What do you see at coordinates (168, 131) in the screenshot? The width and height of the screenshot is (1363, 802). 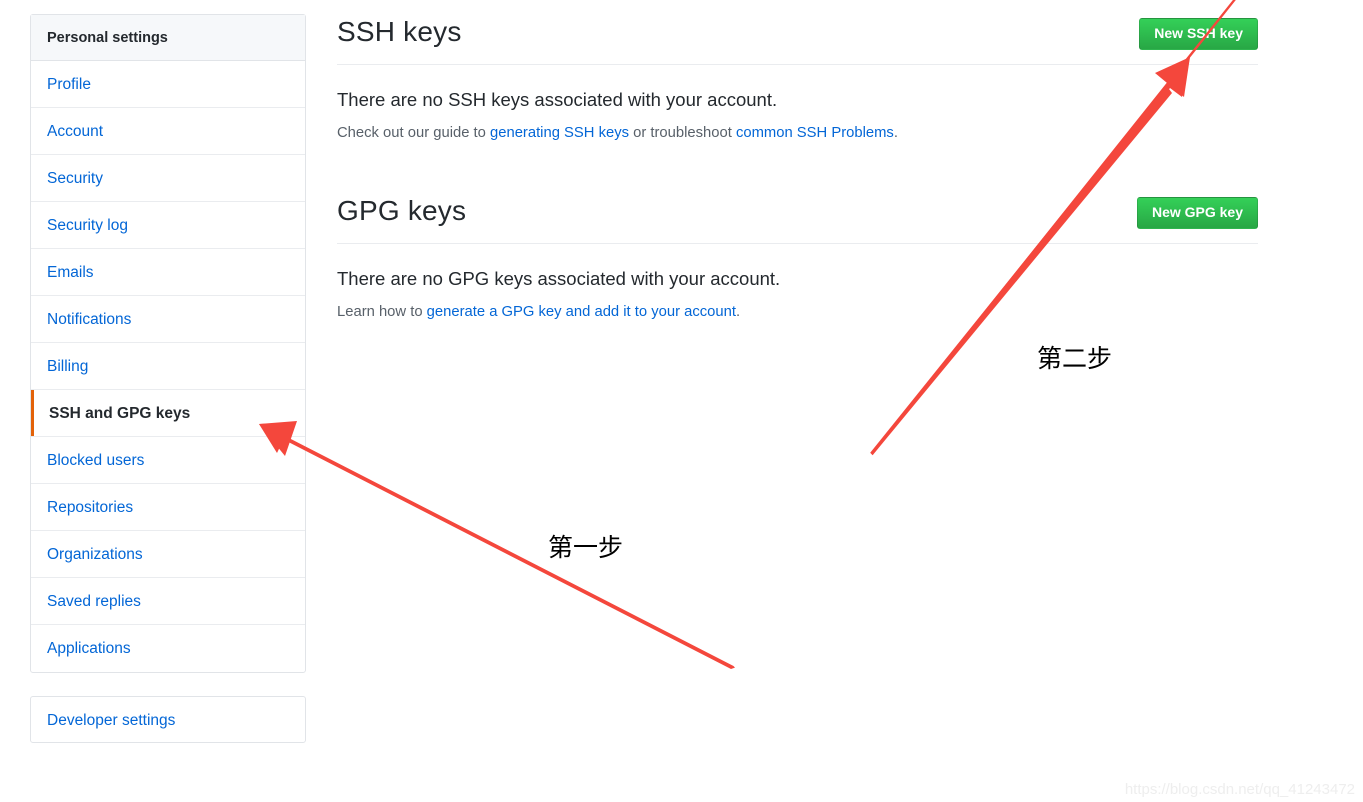 I see `sidebar-item-account: Account` at bounding box center [168, 131].